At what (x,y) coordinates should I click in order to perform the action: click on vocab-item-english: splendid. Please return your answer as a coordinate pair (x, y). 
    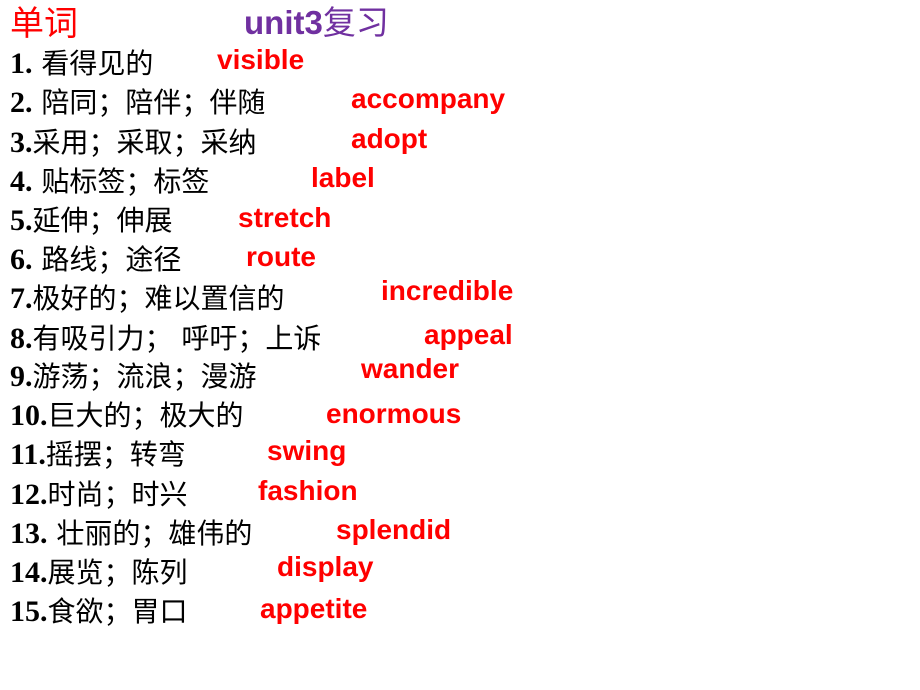
    Looking at the image, I should click on (394, 529).